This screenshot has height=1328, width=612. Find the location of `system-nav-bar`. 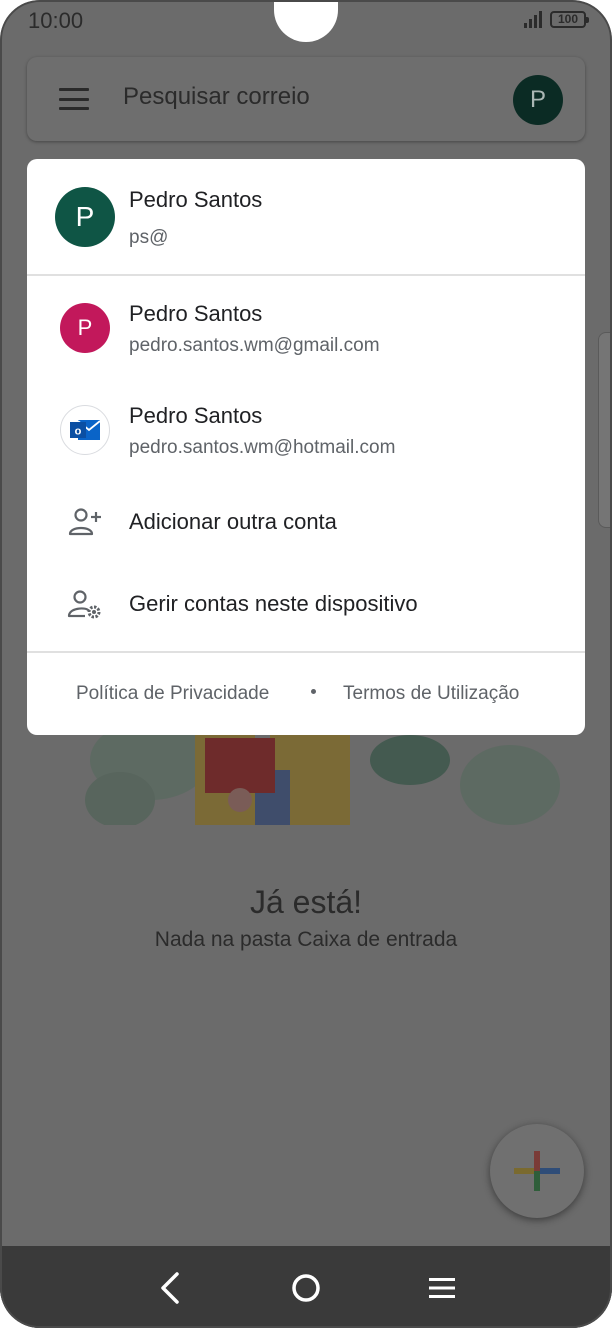

system-nav-bar is located at coordinates (306, 1287).